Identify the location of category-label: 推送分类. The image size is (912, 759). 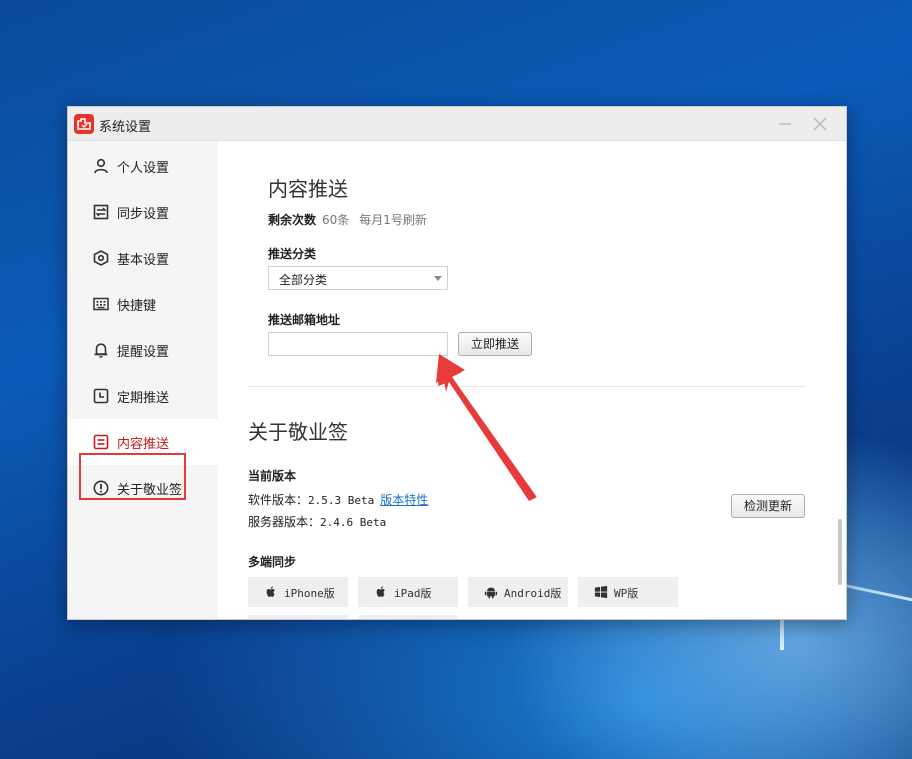
(292, 254).